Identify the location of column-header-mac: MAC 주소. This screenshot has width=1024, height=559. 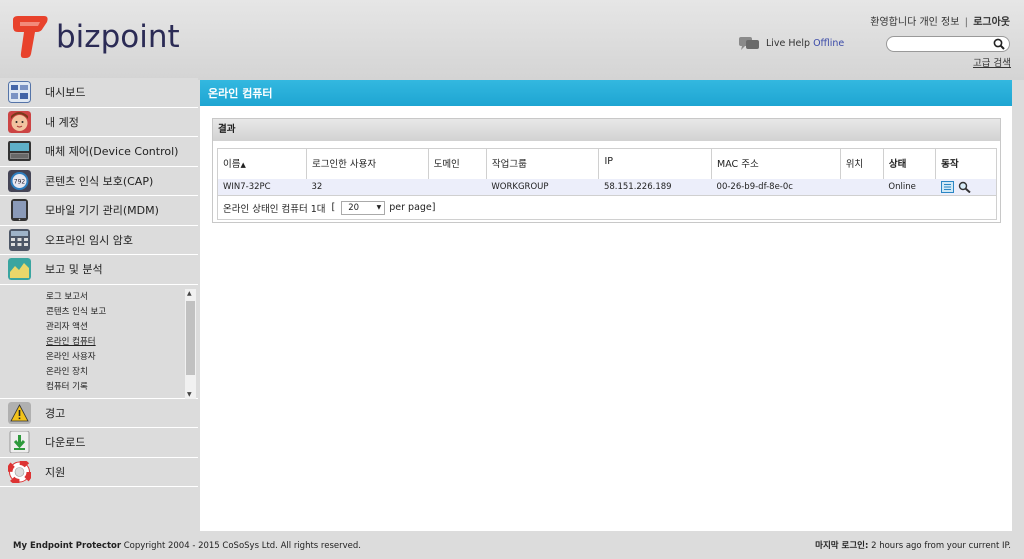
(776, 164).